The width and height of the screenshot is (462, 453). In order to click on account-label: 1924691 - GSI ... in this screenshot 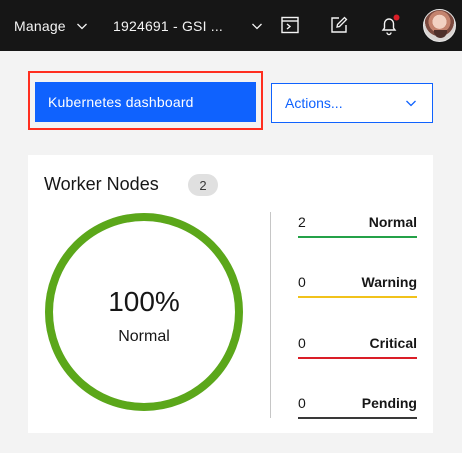, I will do `click(168, 25)`.